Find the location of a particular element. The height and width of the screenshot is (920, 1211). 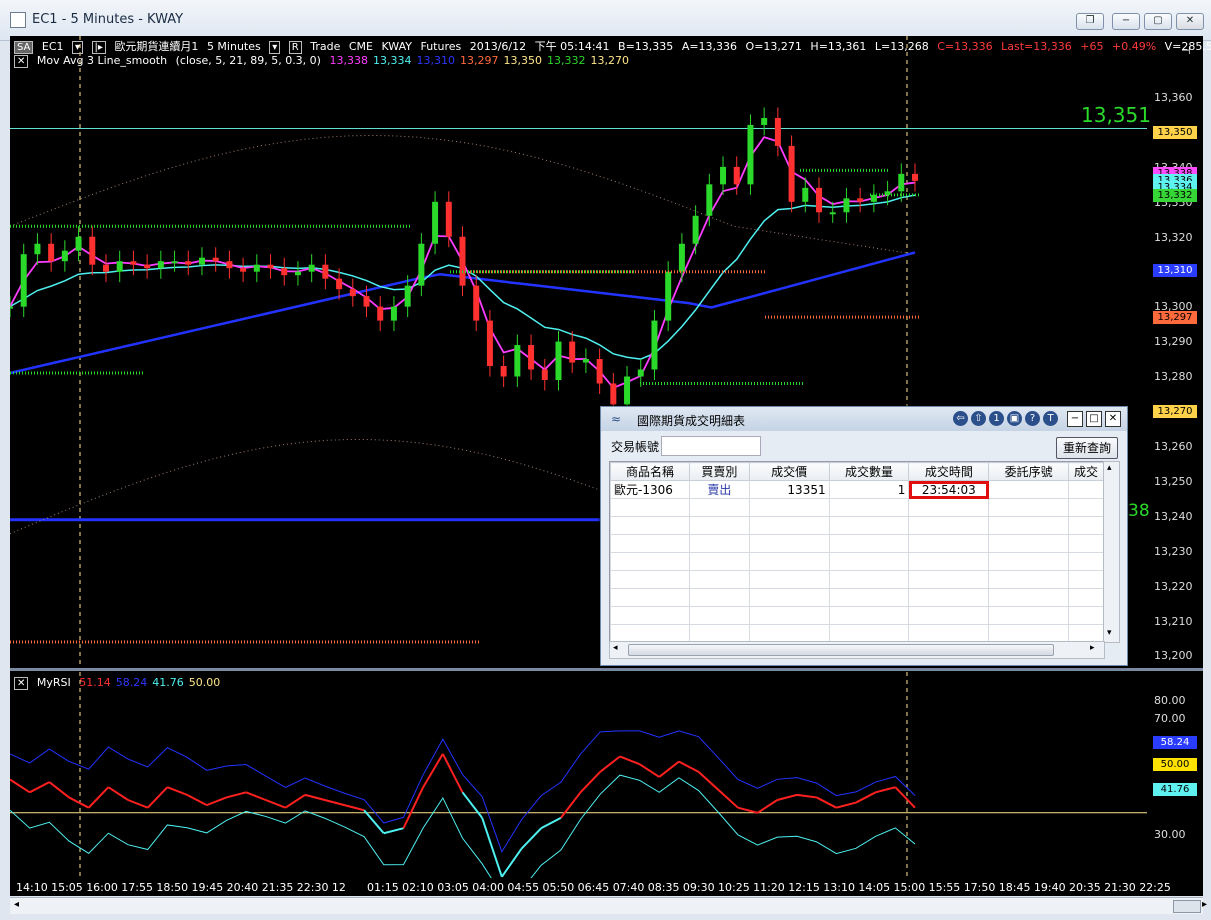

pane-divider is located at coordinates (606, 669).